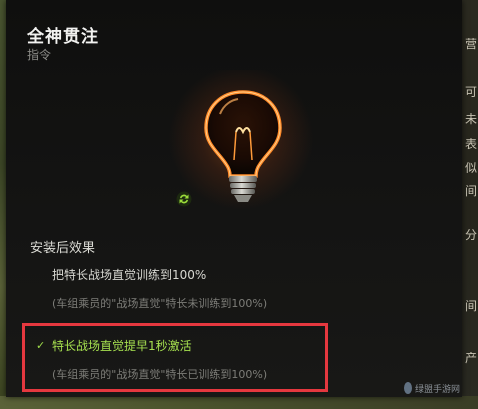 The width and height of the screenshot is (478, 409). I want to click on watermark-text: 绿盟手游网, so click(437, 389).